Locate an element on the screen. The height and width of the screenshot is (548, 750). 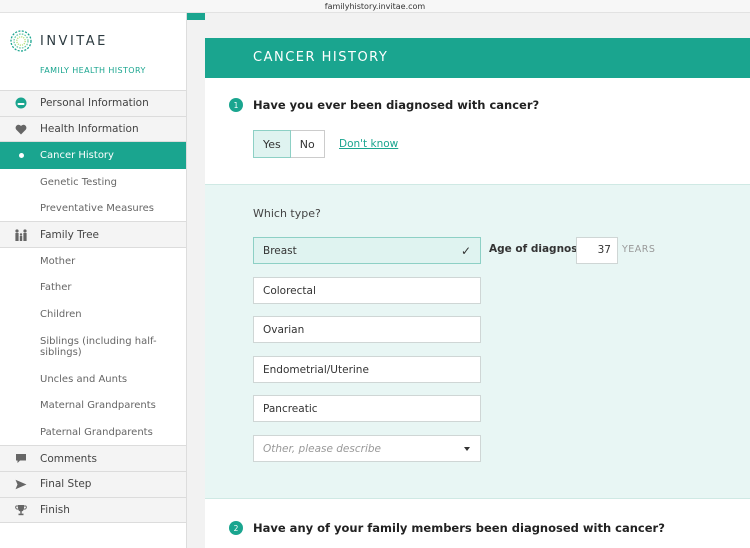
sidebar-item-paternal-grandparents: Paternal Grandparents is located at coordinates (93, 433).